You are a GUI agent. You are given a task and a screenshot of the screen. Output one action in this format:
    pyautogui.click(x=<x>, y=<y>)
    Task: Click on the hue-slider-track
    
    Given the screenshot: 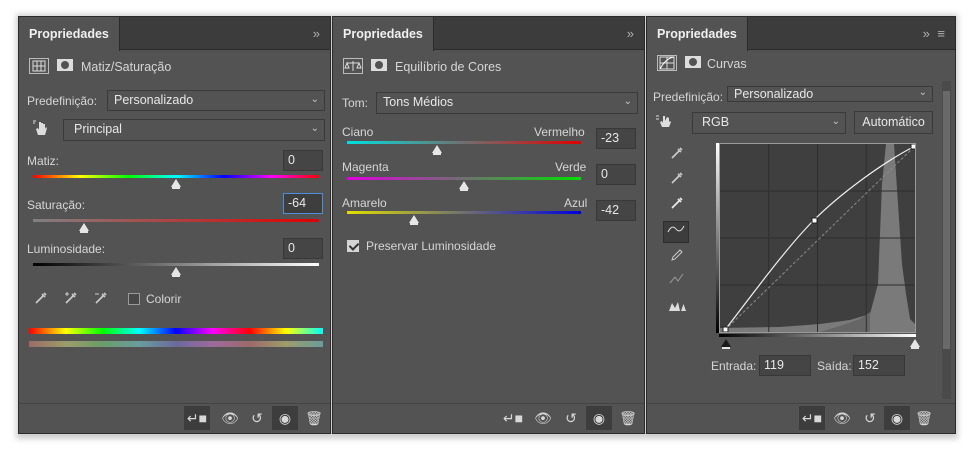 What is the action you would take?
    pyautogui.click(x=176, y=176)
    